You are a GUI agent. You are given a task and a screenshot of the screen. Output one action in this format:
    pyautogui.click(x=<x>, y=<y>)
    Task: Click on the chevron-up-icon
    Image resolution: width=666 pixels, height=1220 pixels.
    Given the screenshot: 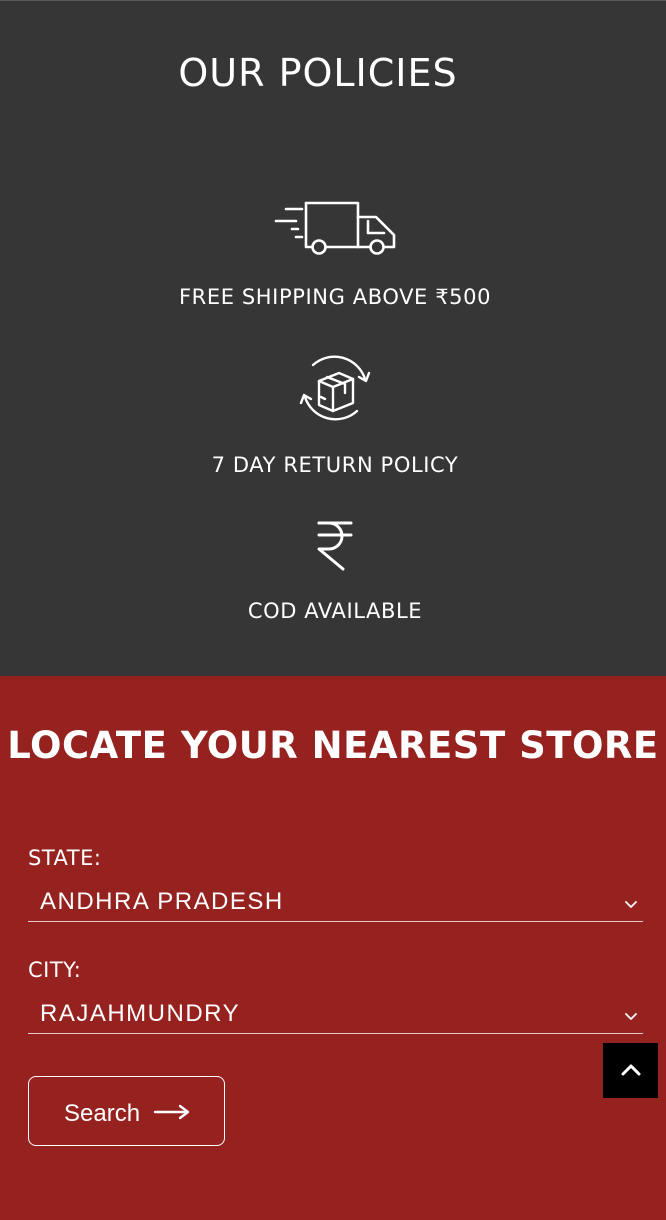 What is the action you would take?
    pyautogui.click(x=631, y=1070)
    